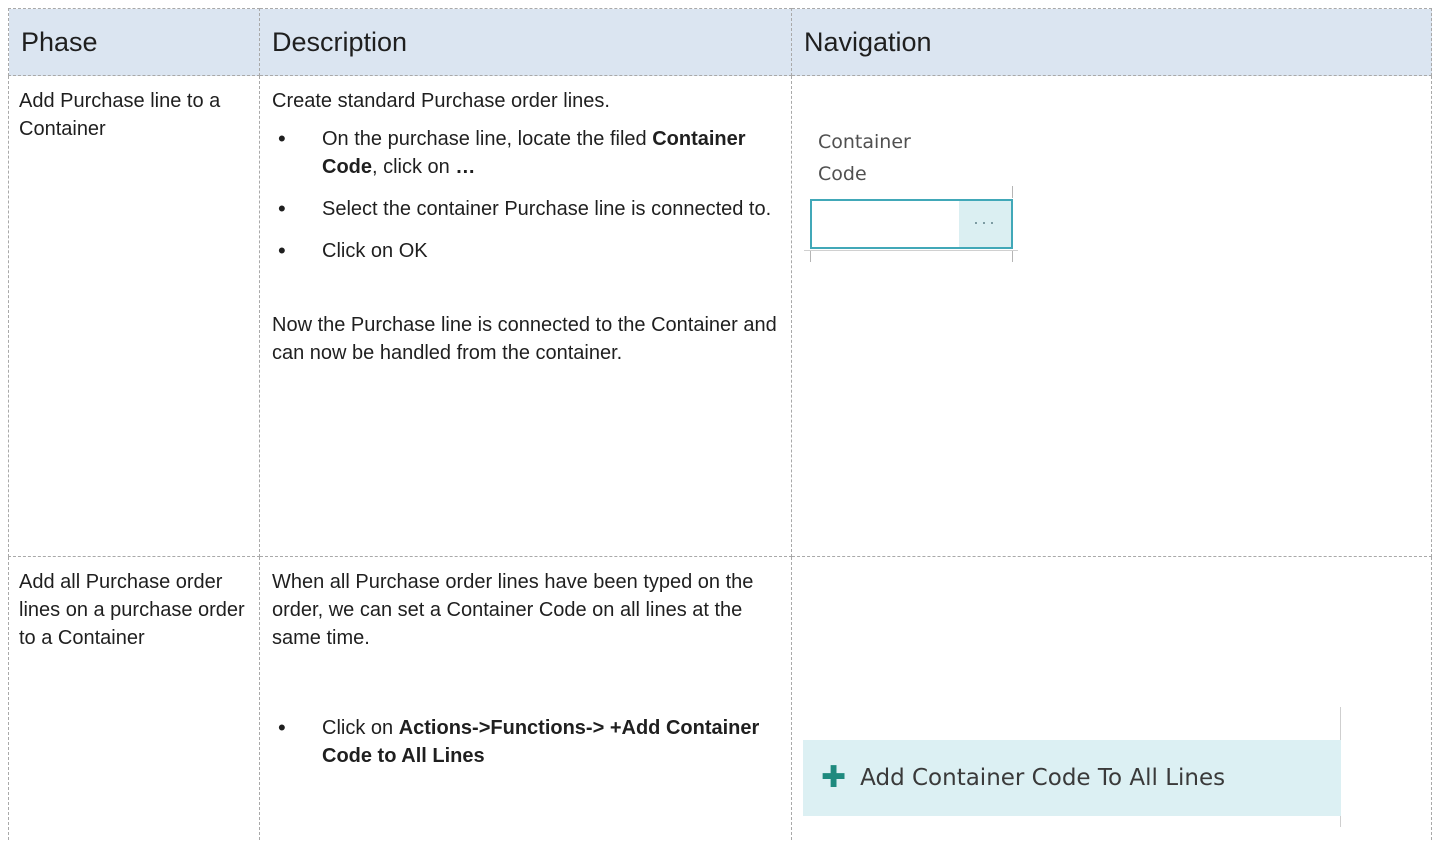 This screenshot has width=1435, height=841. Describe the element at coordinates (414, 167) in the screenshot. I see `step-text: , click on` at that location.